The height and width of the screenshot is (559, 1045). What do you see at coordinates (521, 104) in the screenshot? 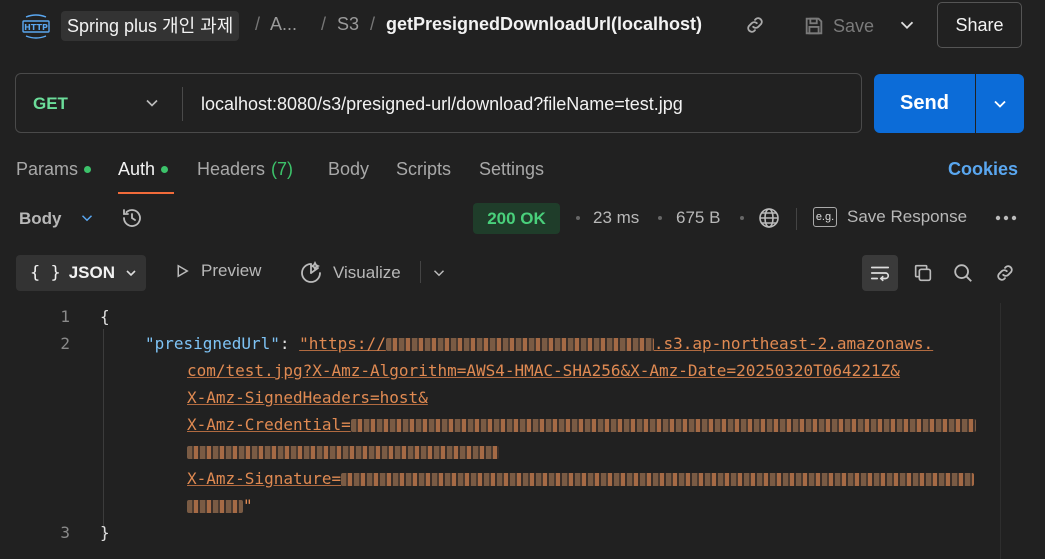
I see `url-input` at bounding box center [521, 104].